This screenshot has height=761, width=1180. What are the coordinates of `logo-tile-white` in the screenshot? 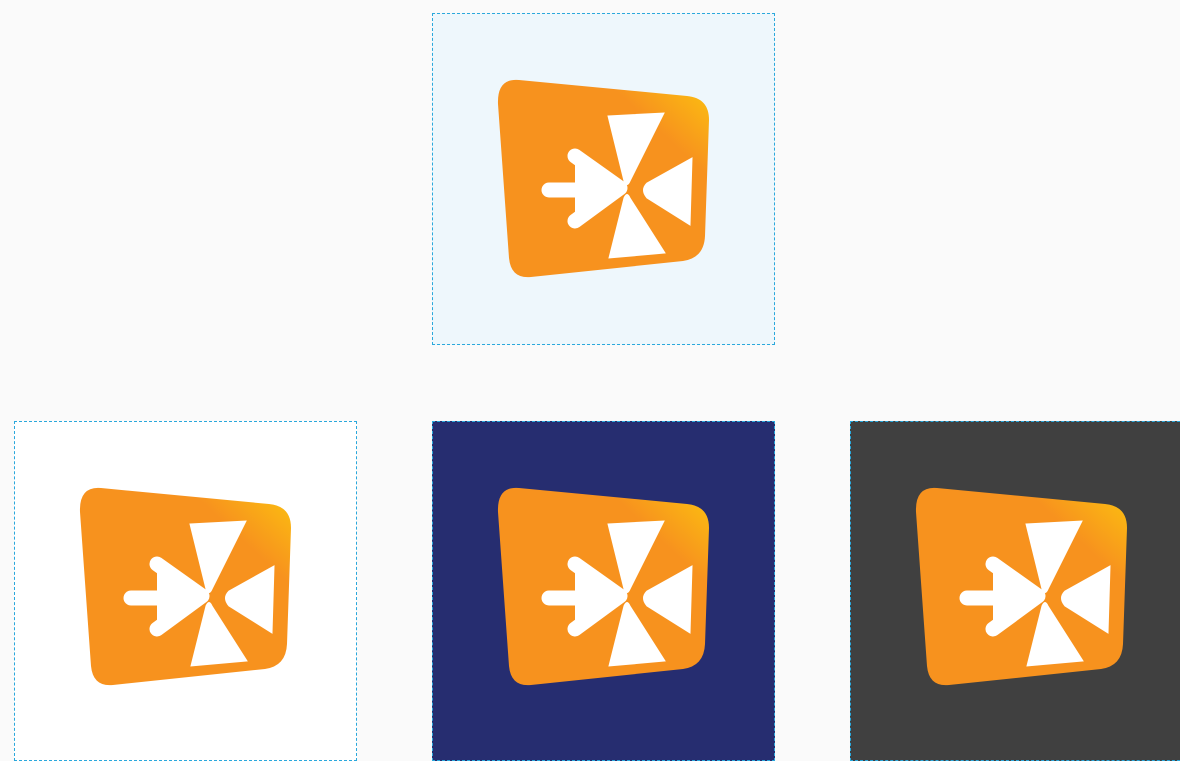 It's located at (185, 591).